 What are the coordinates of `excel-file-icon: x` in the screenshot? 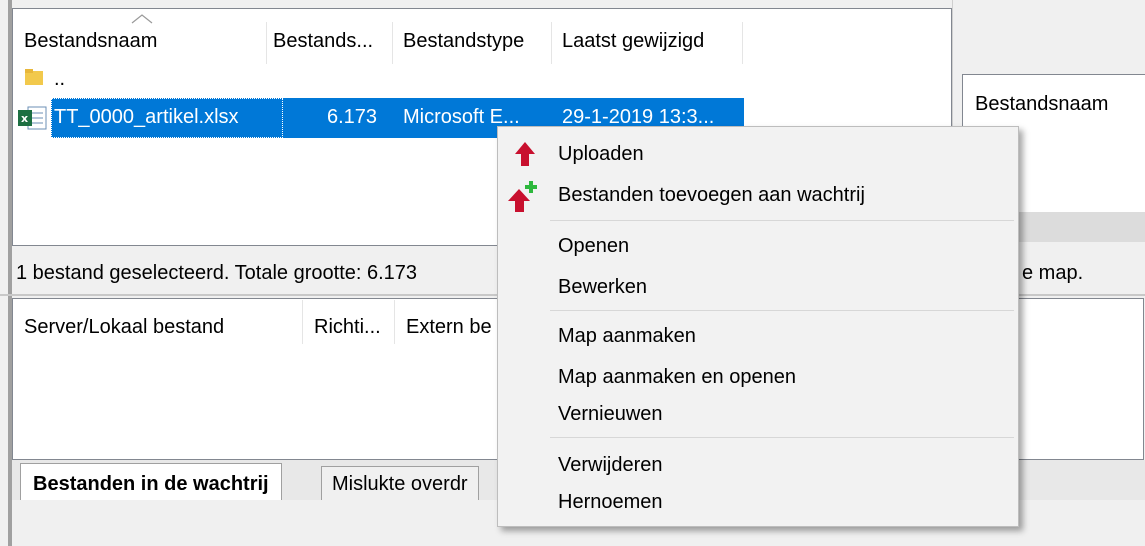 It's located at (33, 118).